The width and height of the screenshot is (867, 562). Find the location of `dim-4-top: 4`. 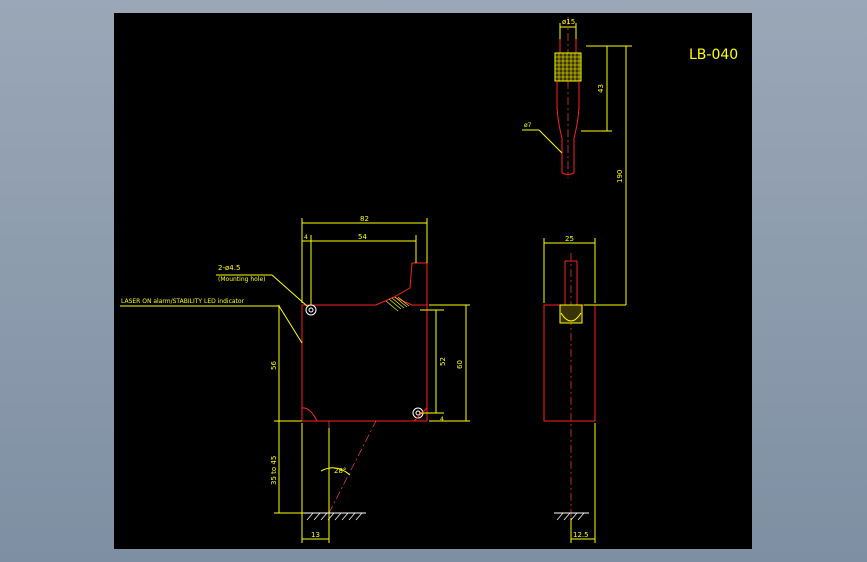

dim-4-top: 4 is located at coordinates (306, 237).